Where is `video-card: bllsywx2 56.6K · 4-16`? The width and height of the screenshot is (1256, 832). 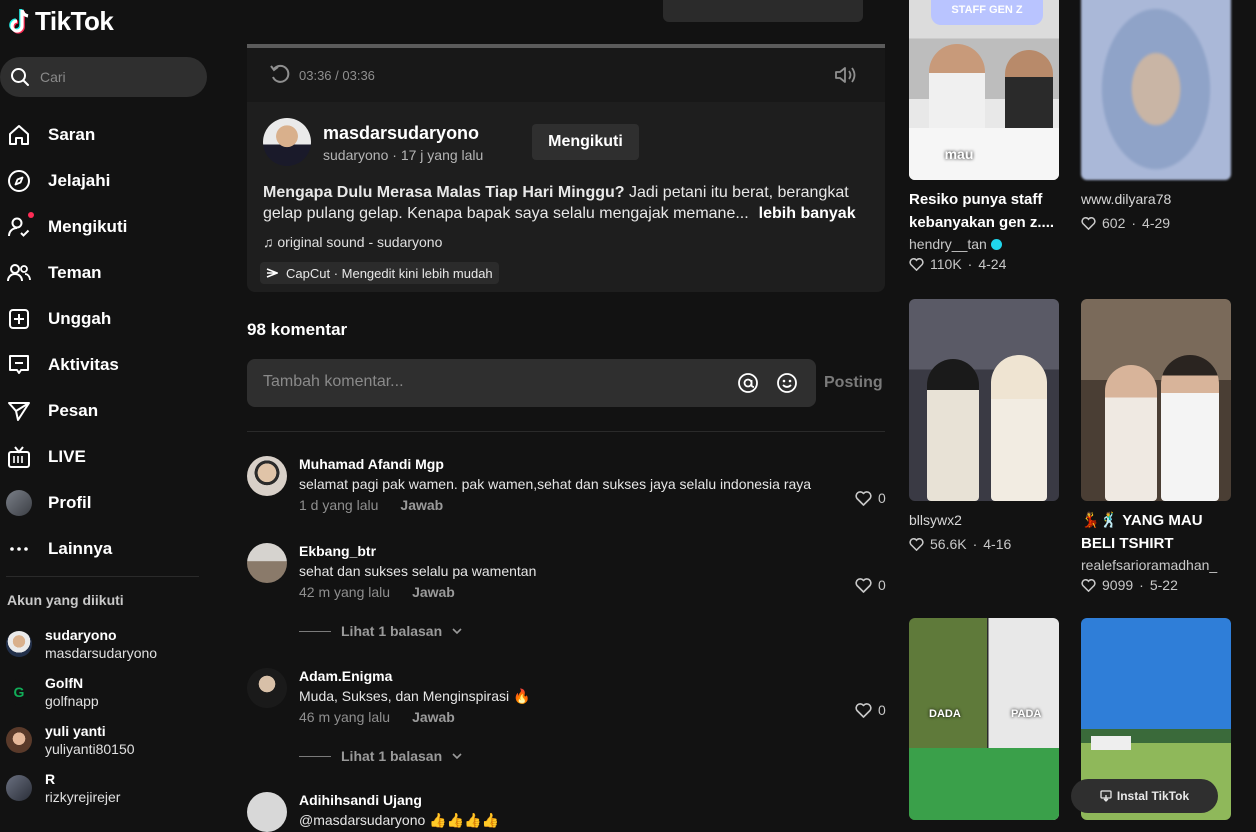
video-card: bllsywx2 56.6K · 4-16 is located at coordinates (984, 425).